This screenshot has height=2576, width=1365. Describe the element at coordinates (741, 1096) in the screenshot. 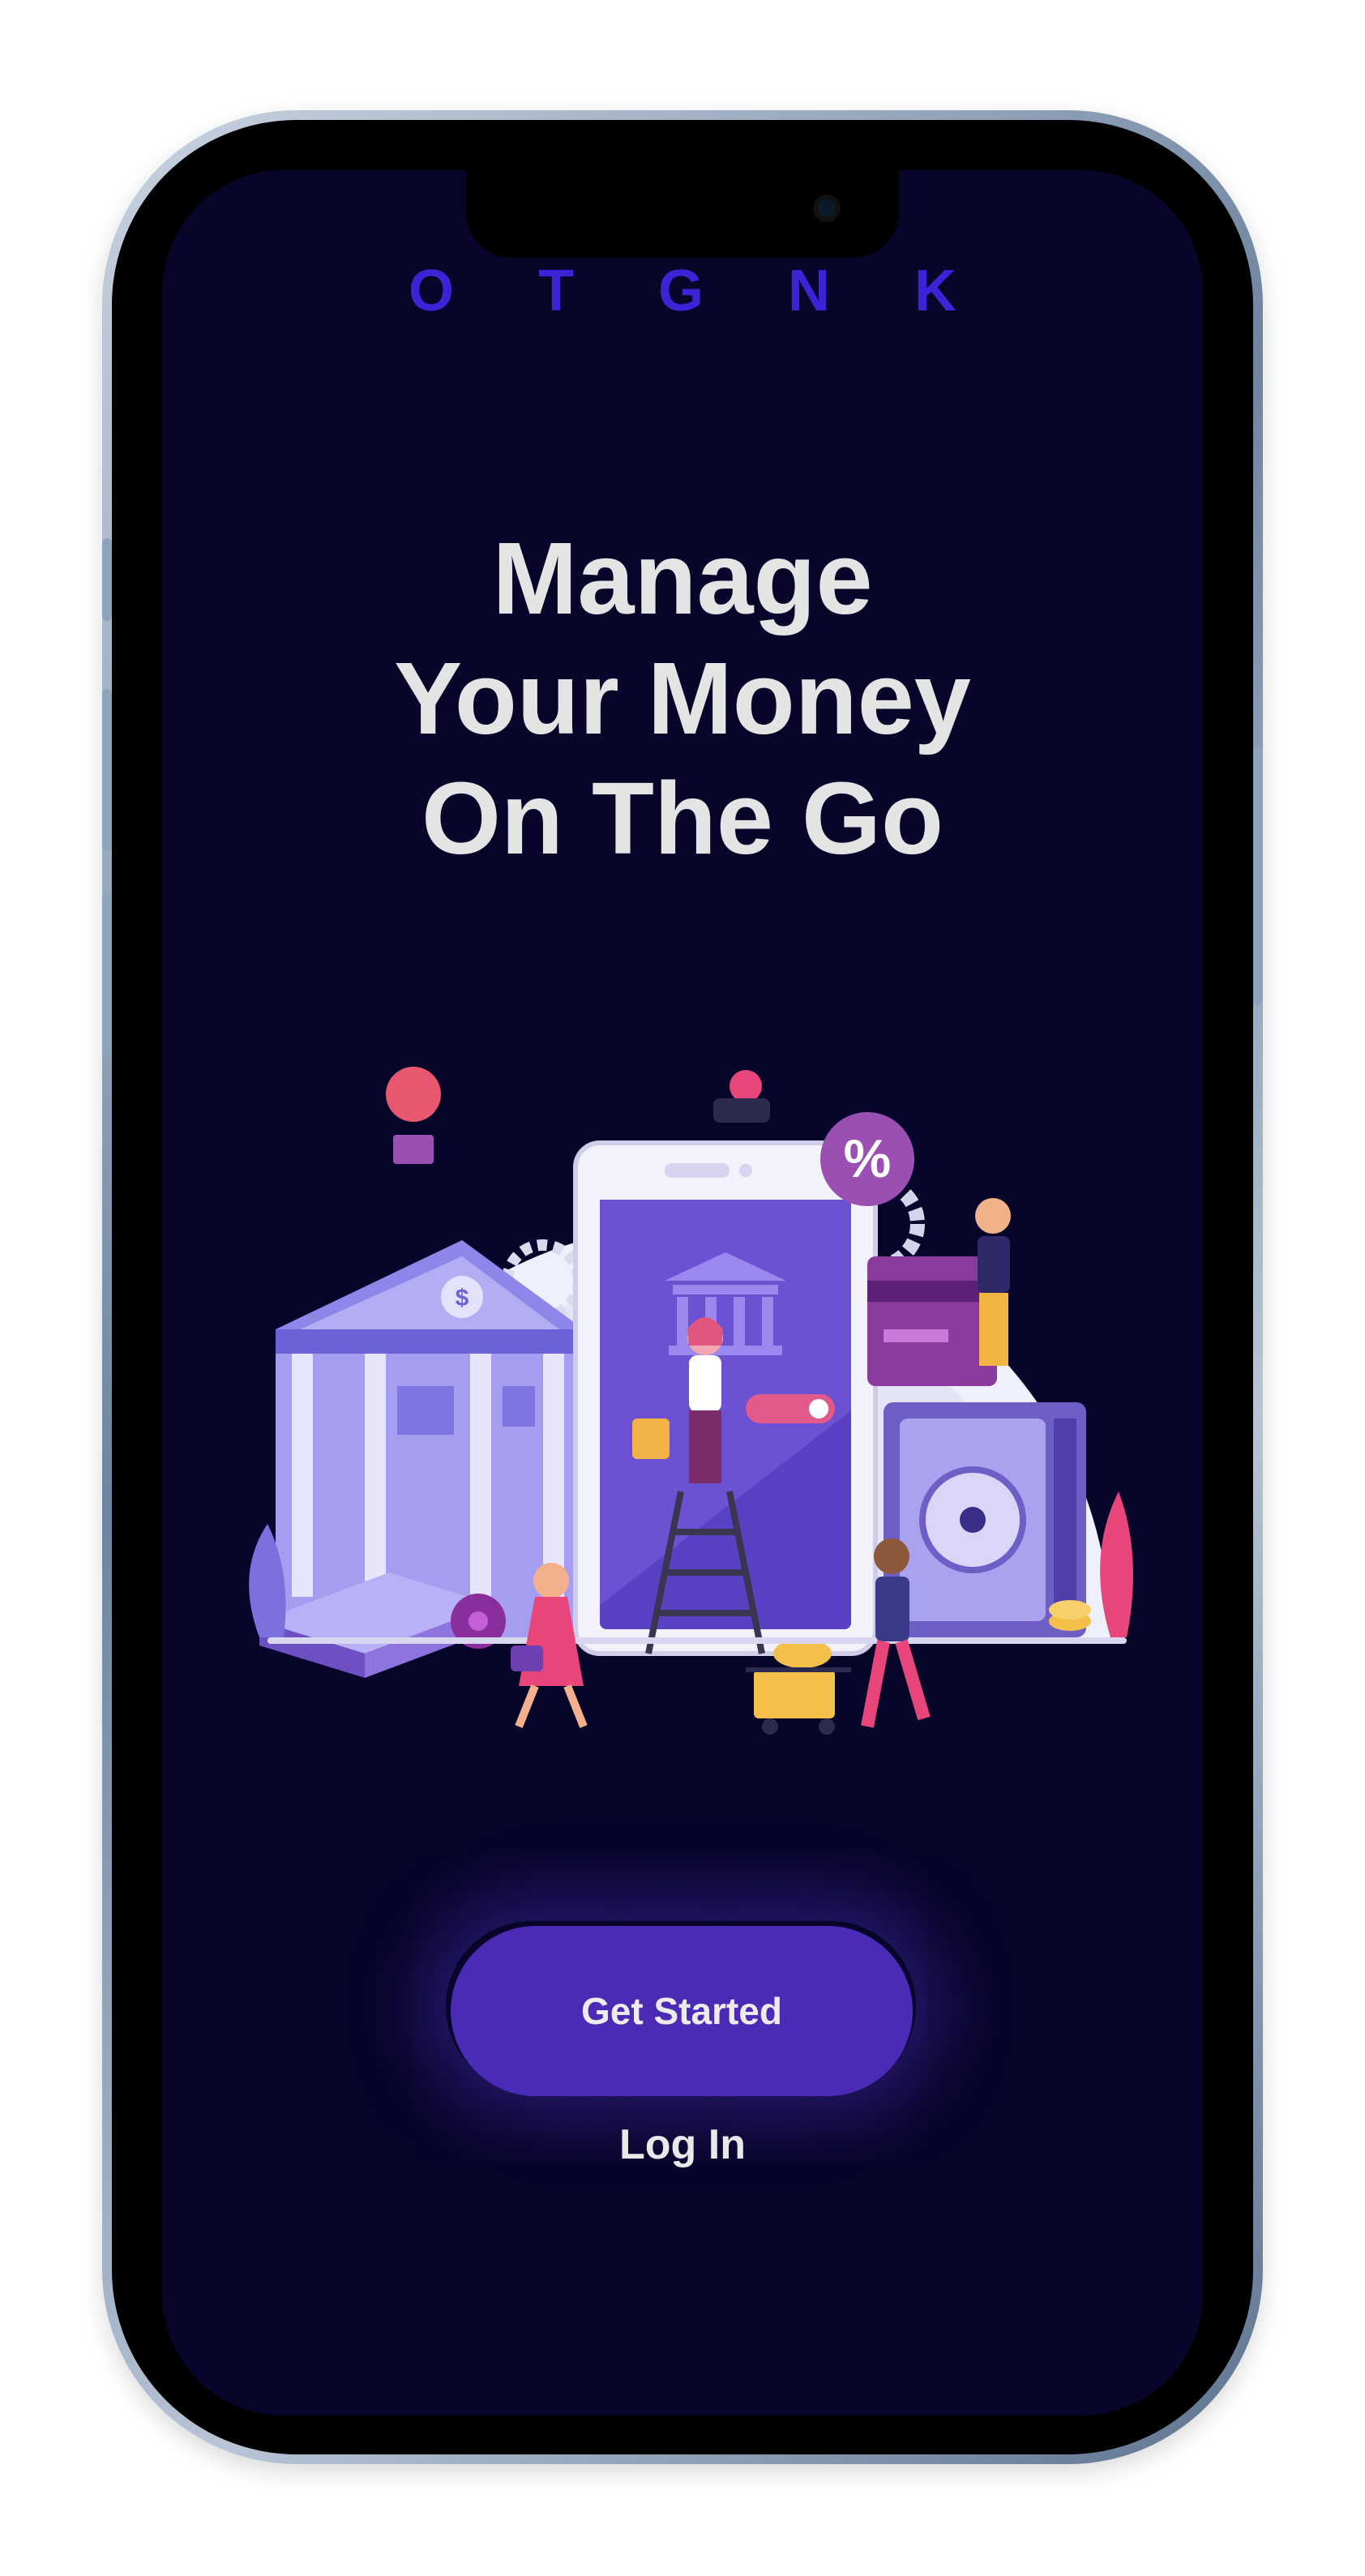

I see `person-on-phone-top` at that location.